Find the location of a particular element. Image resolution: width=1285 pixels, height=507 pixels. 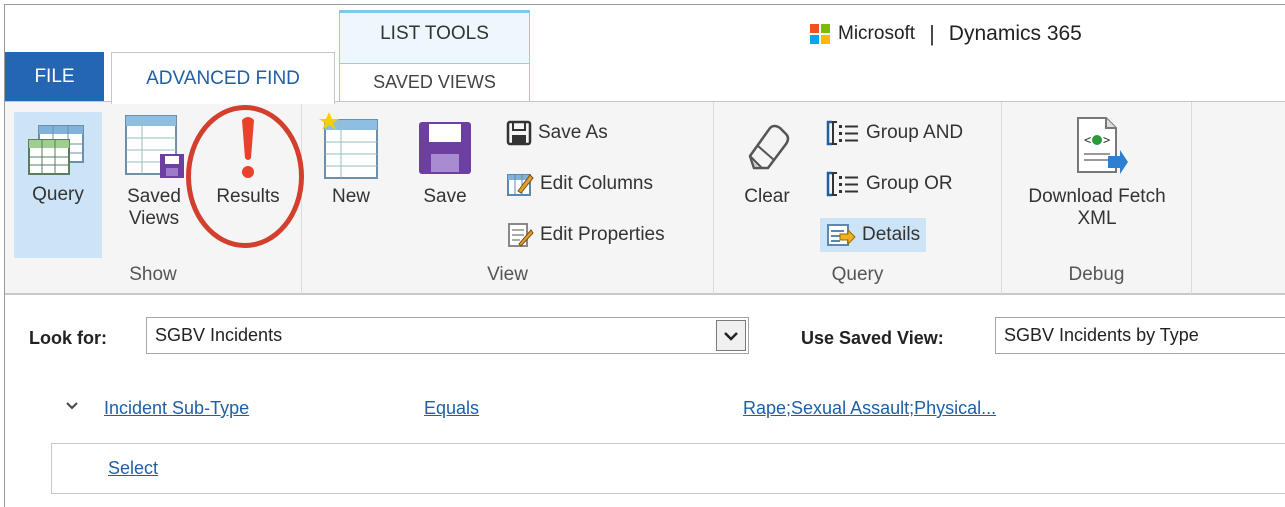

new-view-icon is located at coordinates (348, 145).